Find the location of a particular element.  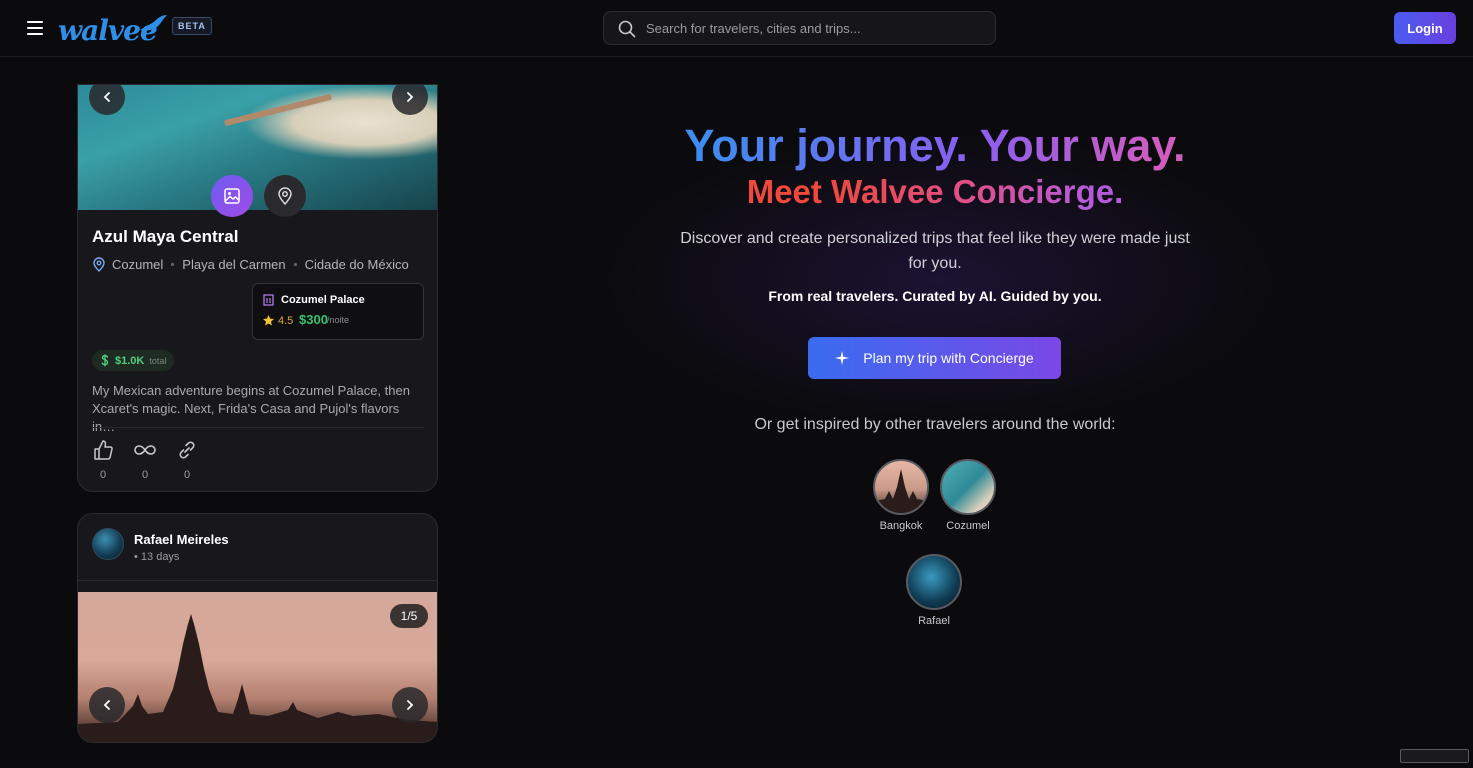

bird-icon is located at coordinates (153, 23).